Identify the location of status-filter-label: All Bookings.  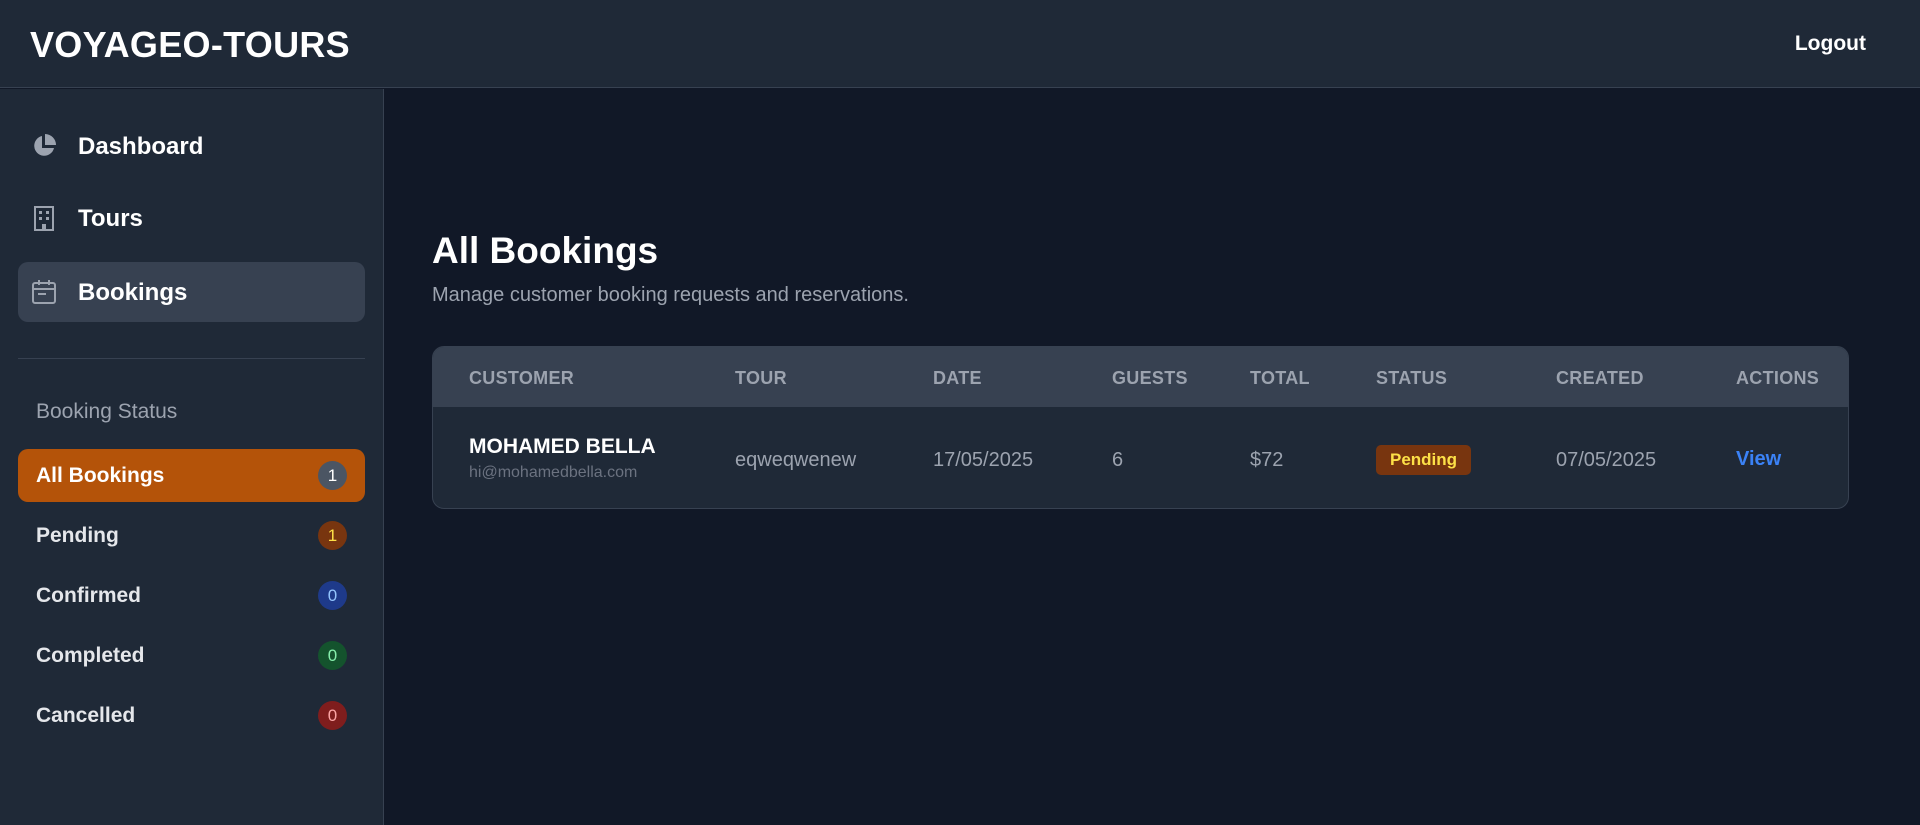
(100, 475).